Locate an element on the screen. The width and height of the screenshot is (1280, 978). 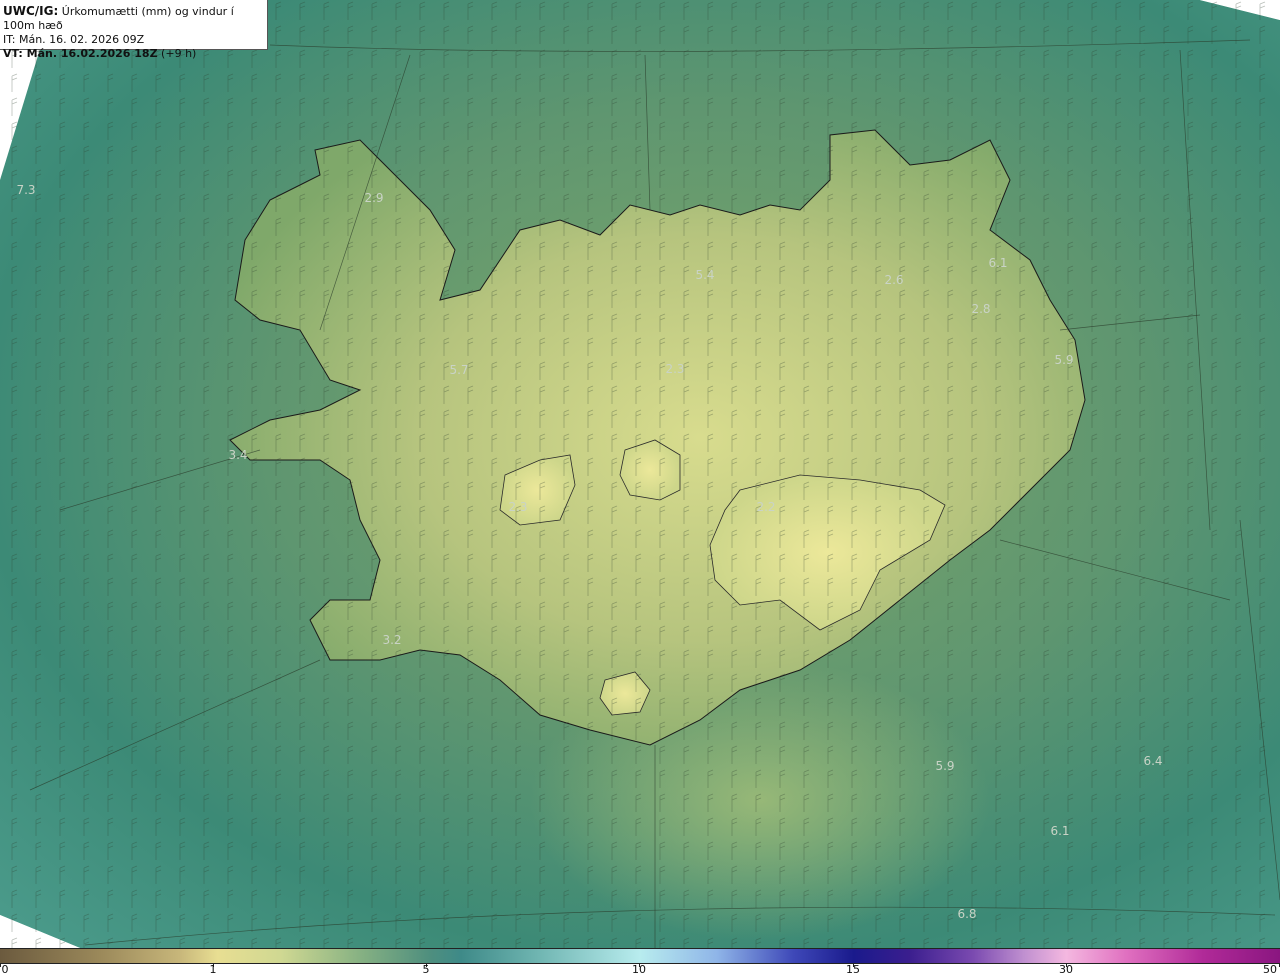
colorbar-tick-label: 50 is located at coordinates (1270, 969).